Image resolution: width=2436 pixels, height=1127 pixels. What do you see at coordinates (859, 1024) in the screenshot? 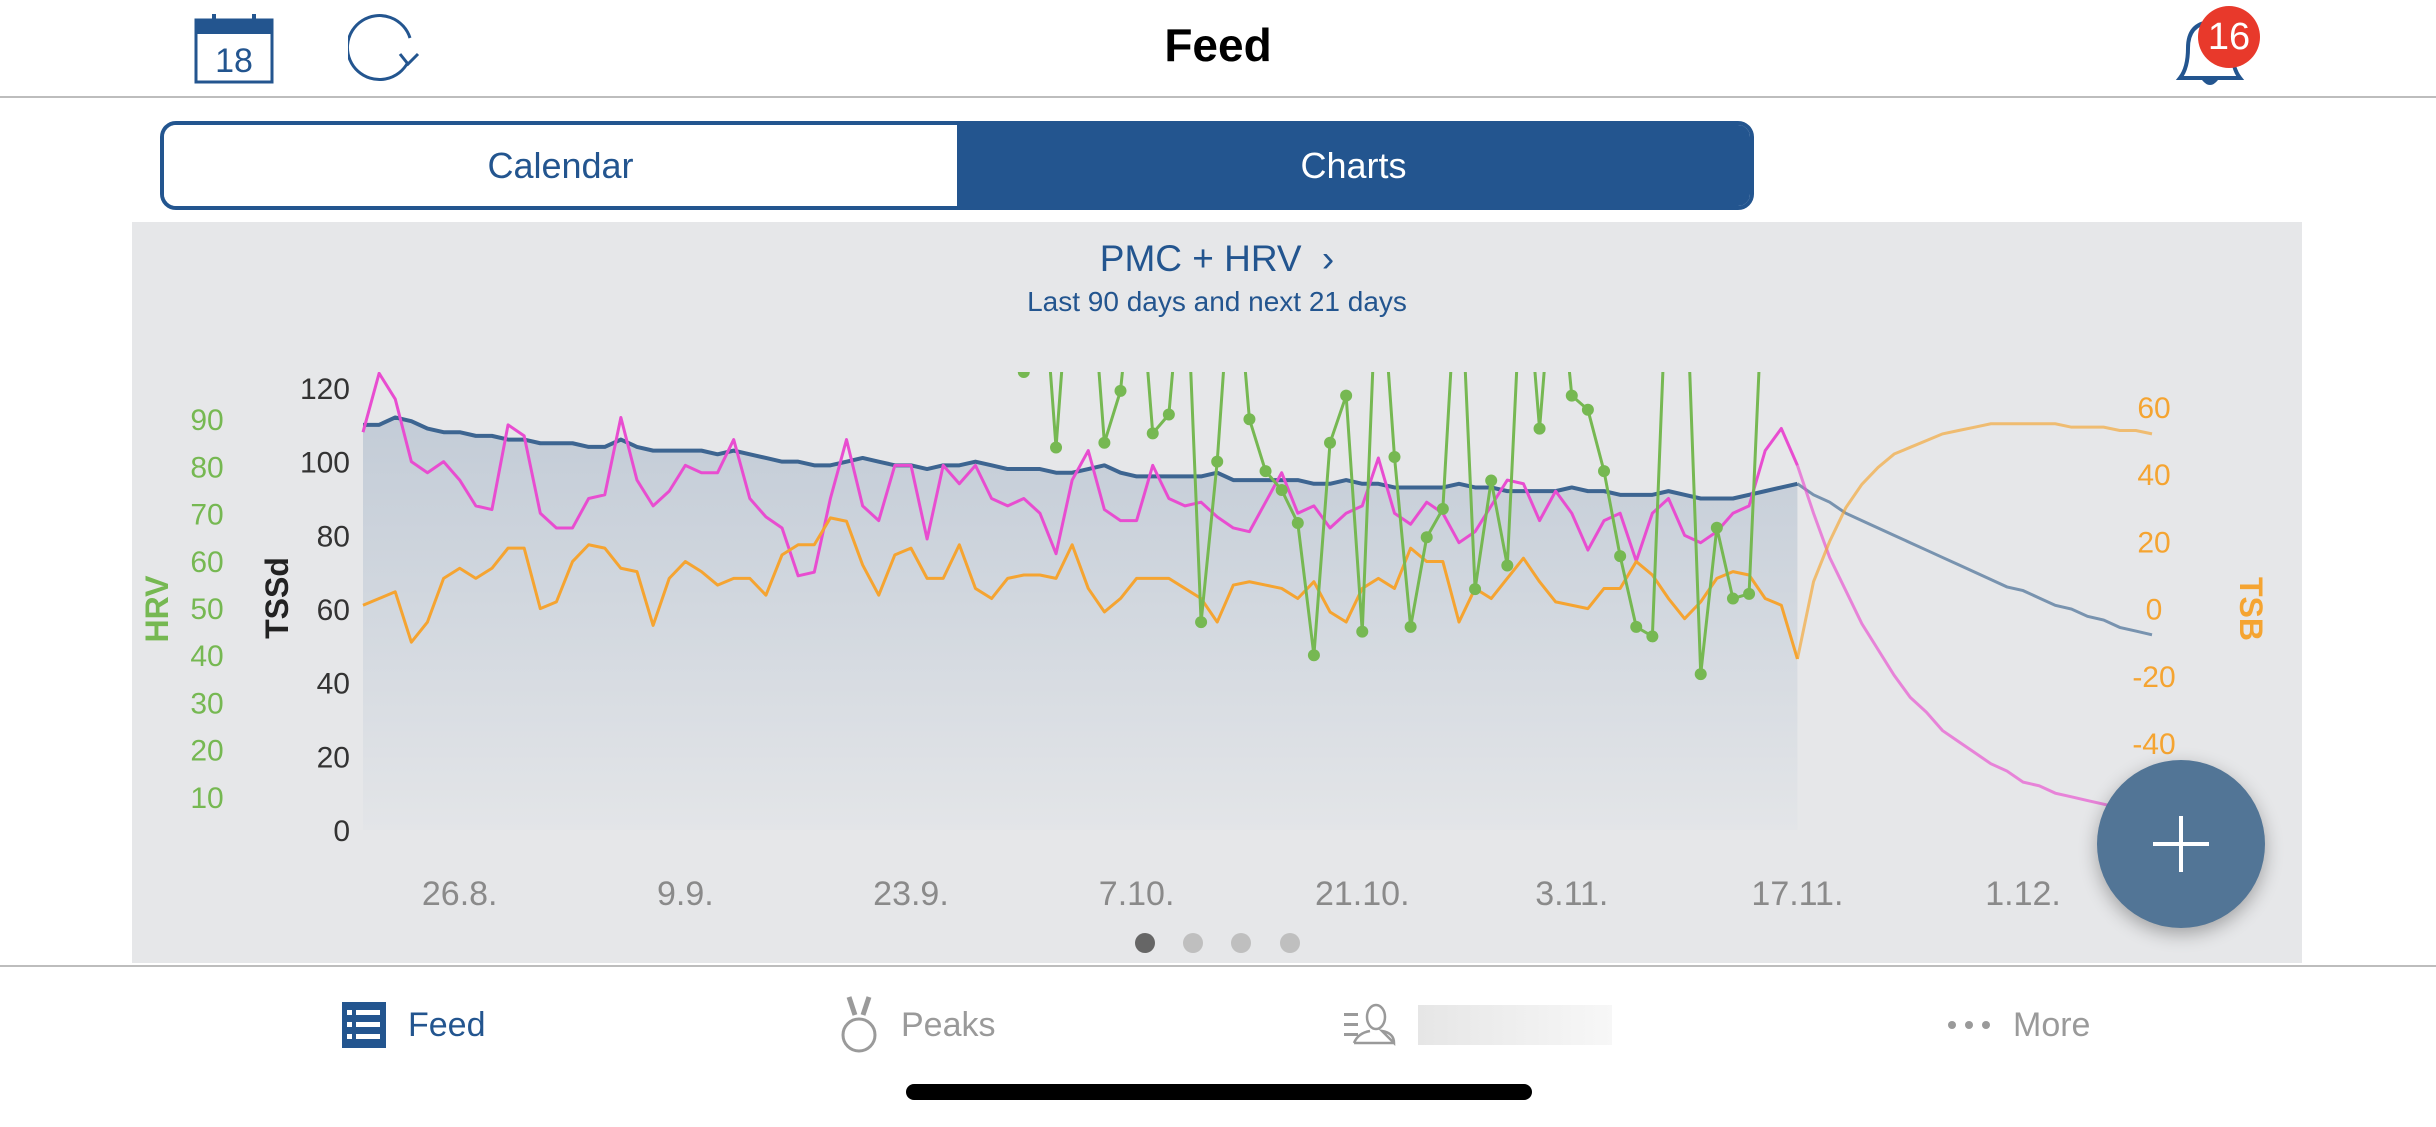
I see `medal-icon` at bounding box center [859, 1024].